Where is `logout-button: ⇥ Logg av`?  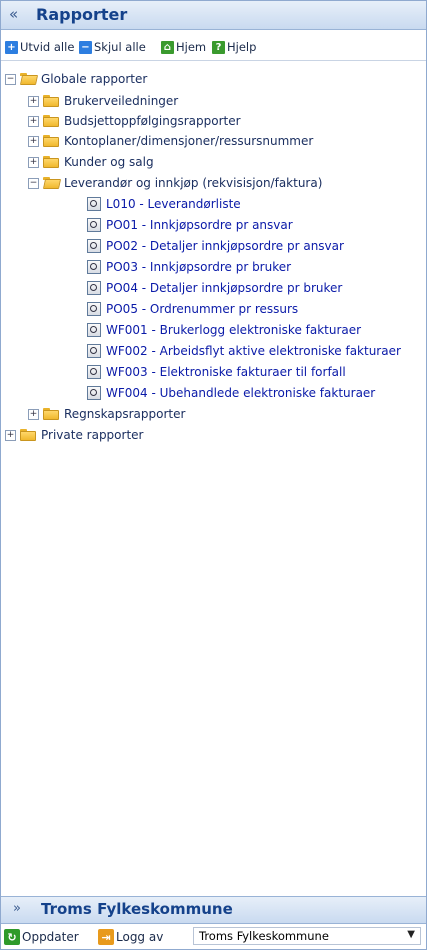
logout-button: ⇥ Logg av is located at coordinates (130, 937).